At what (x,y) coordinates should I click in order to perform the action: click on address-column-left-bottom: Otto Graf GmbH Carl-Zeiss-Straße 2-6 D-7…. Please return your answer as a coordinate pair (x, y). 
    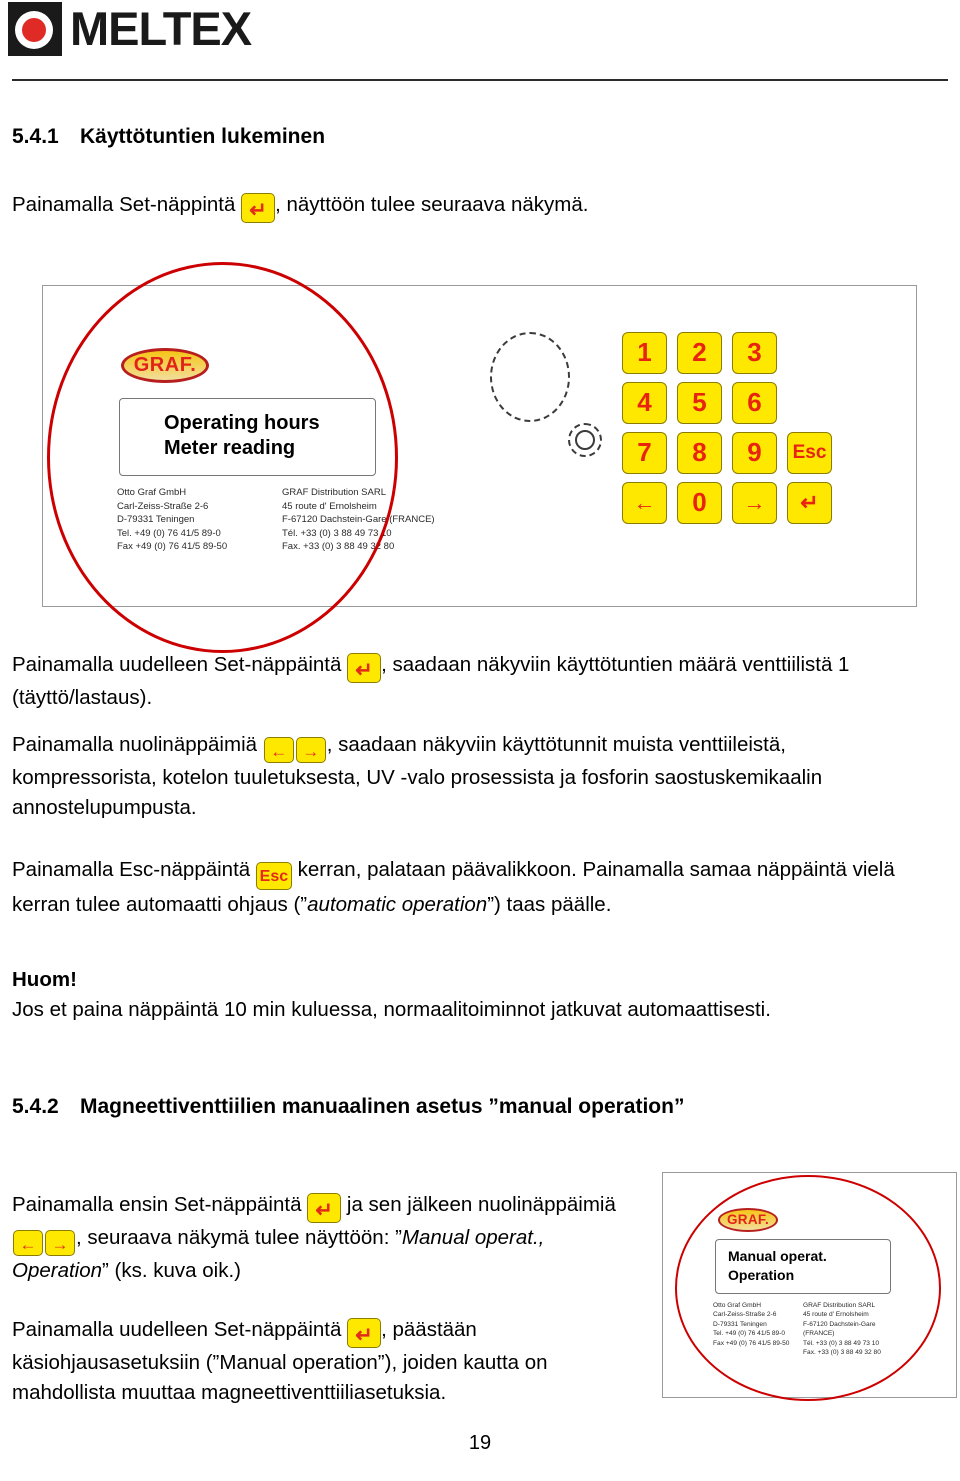
    Looking at the image, I should click on (758, 1329).